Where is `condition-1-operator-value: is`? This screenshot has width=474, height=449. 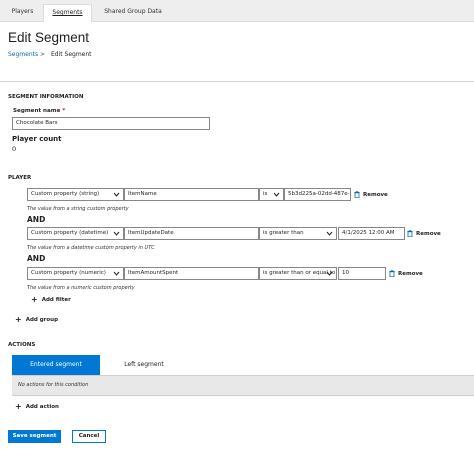 condition-1-operator-value: is is located at coordinates (265, 194).